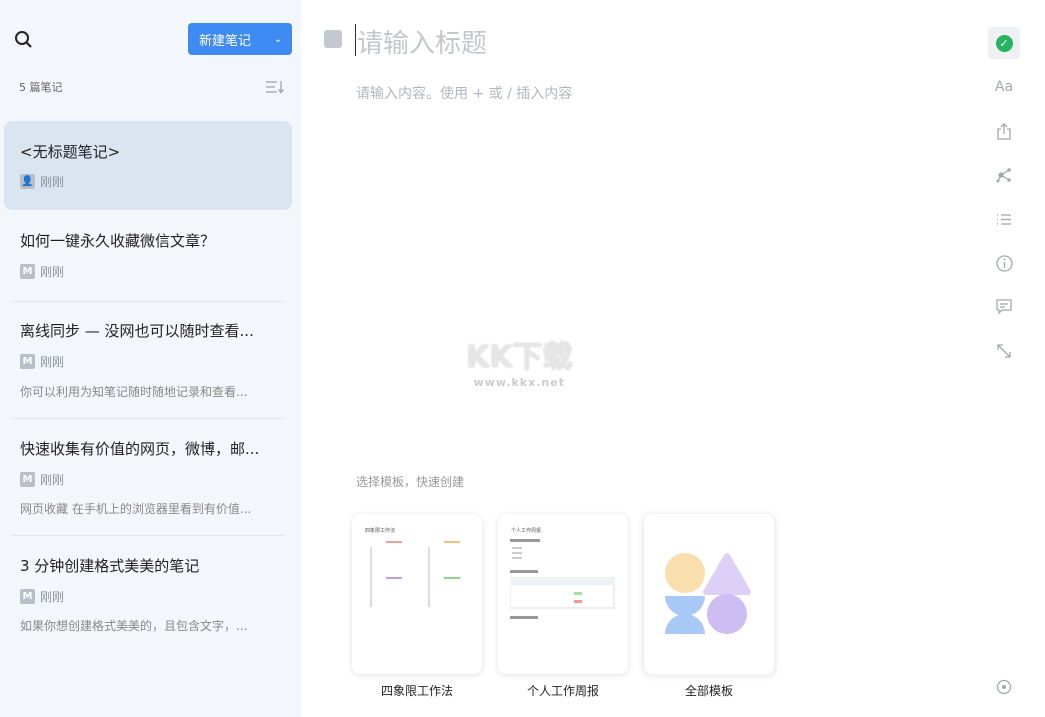 Image resolution: width=1045 pixels, height=717 pixels. I want to click on template-label: 全部模板, so click(708, 691).